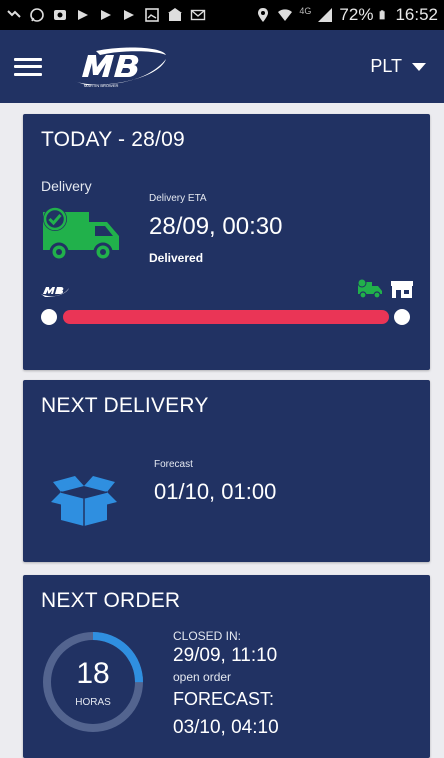 This screenshot has height=758, width=444. What do you see at coordinates (14, 14) in the screenshot?
I see `missed-call-icon` at bounding box center [14, 14].